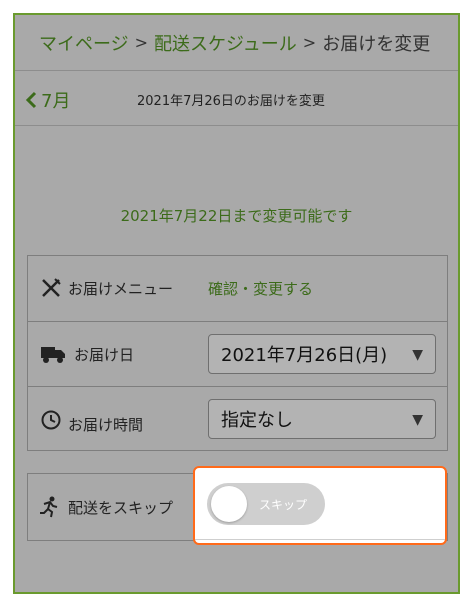  What do you see at coordinates (260, 288) in the screenshot?
I see `menu-change-link: 確認・変更する` at bounding box center [260, 288].